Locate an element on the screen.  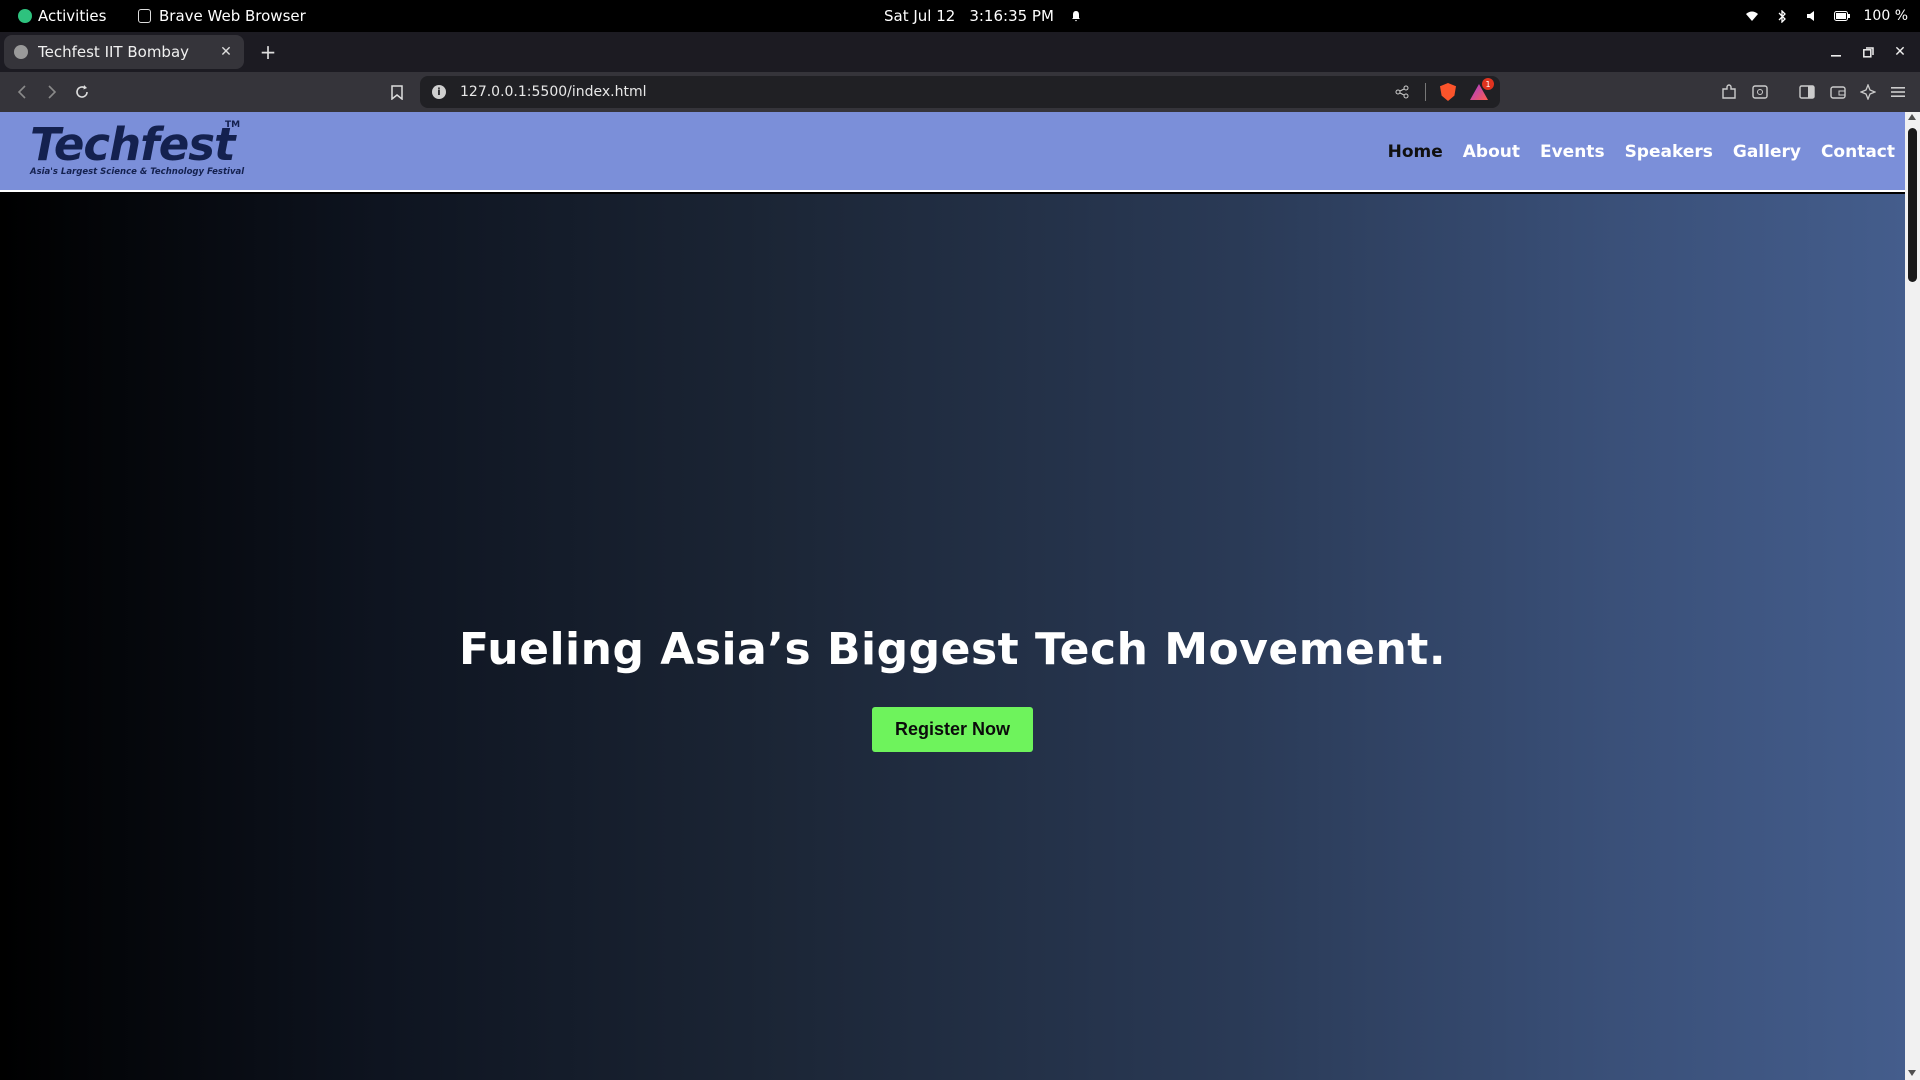
scroll-thumb is located at coordinates (1912, 205).